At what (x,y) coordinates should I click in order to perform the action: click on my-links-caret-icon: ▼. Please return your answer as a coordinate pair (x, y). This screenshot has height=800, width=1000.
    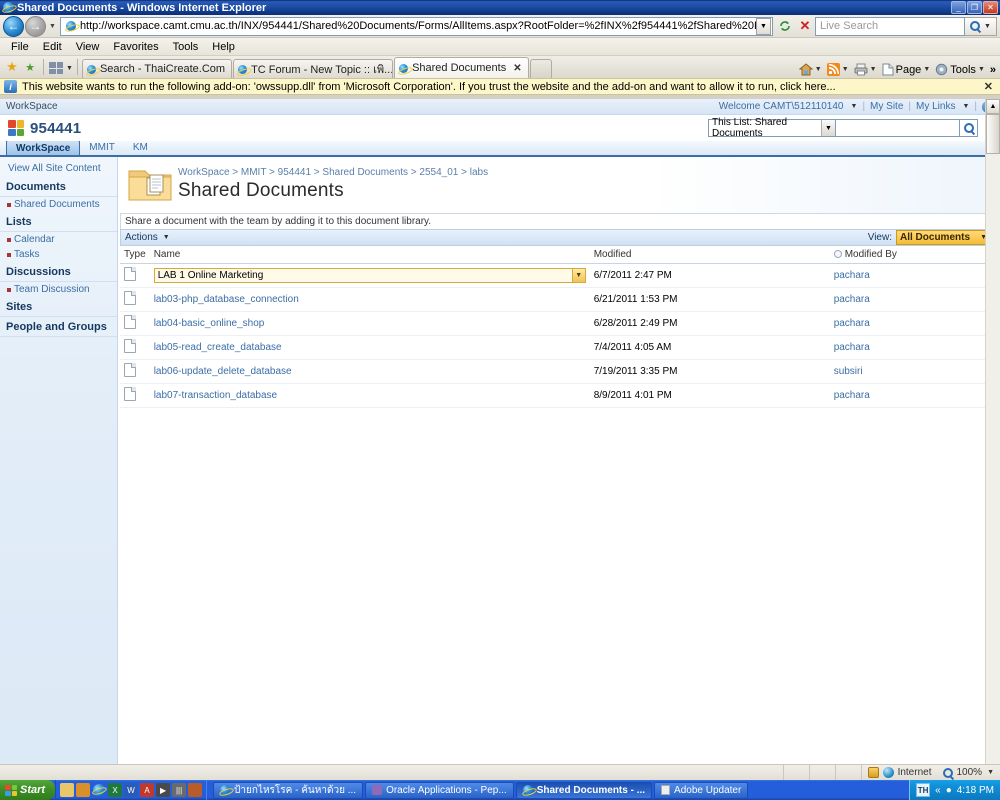
    Looking at the image, I should click on (965, 106).